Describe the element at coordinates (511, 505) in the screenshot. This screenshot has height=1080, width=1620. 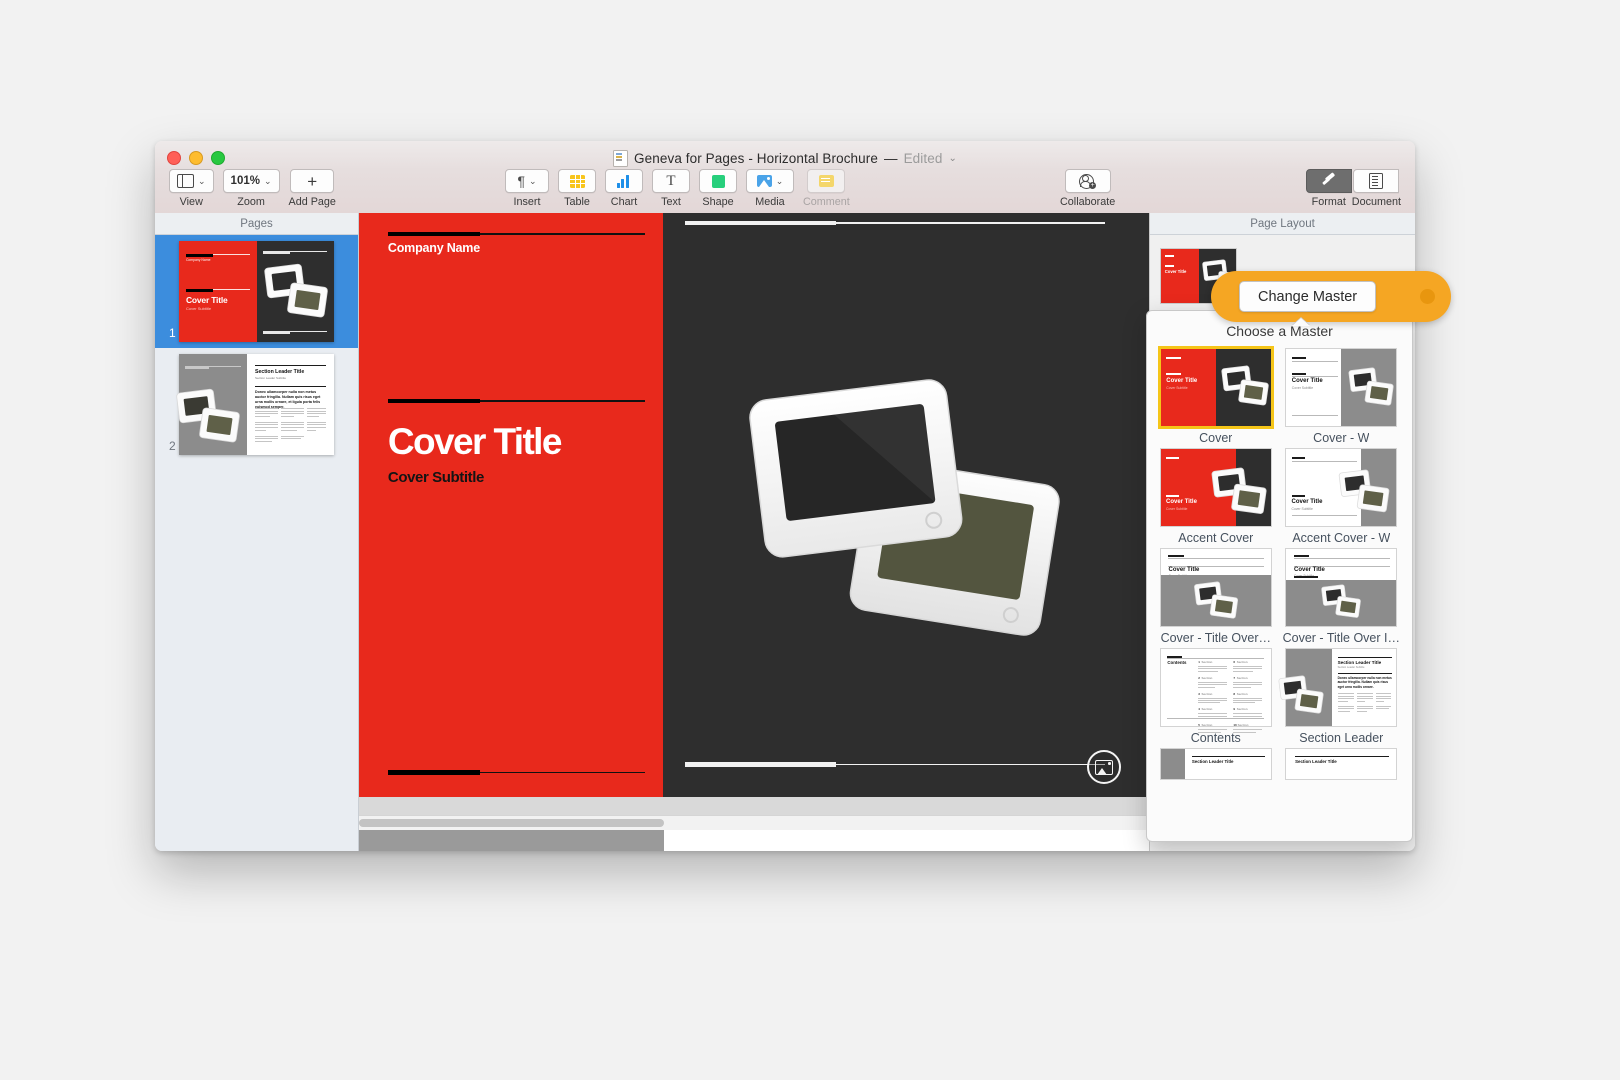
I see `cover-red-panel: Company Name Cover Title Cover Subtitle` at that location.